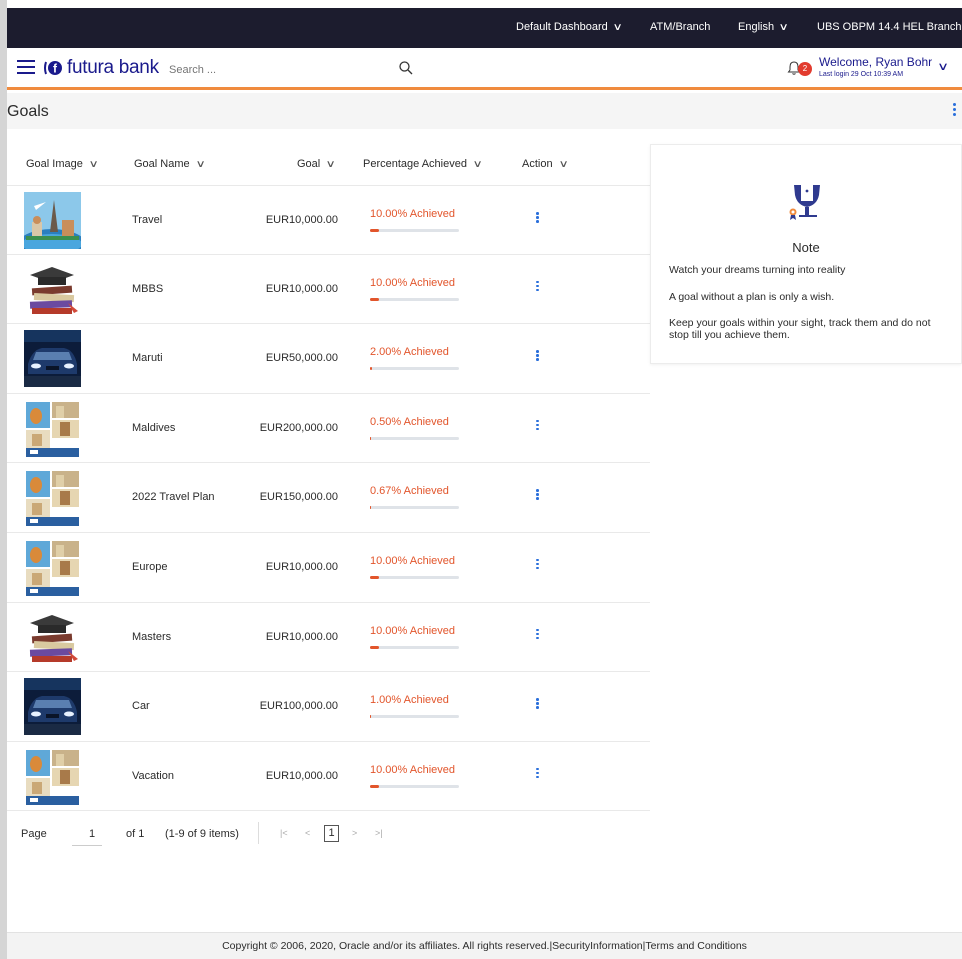  What do you see at coordinates (148, 288) in the screenshot?
I see `goal-name: MBBS` at bounding box center [148, 288].